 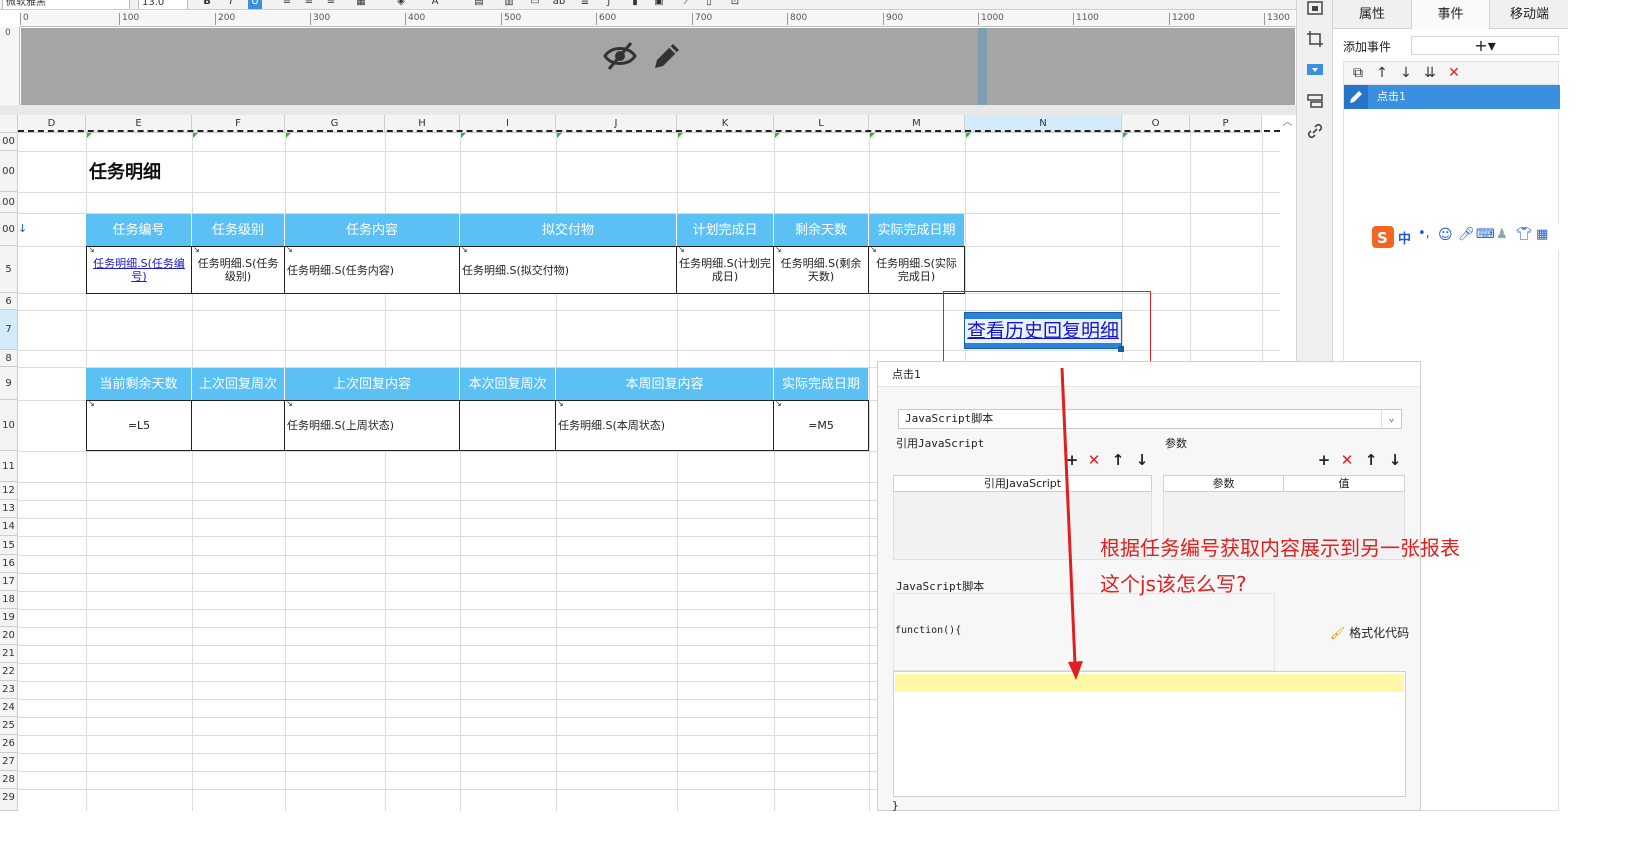 What do you see at coordinates (821, 270) in the screenshot?
I see `data-cell: ↘ 任务明细.S(剩余天数)` at bounding box center [821, 270].